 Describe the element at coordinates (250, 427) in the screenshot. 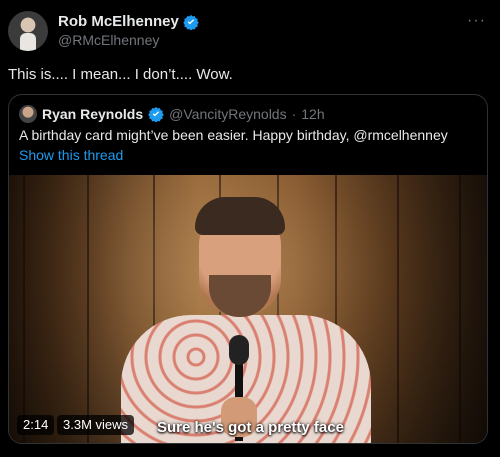

I see `video-caption: Sure he's got a pretty face` at that location.